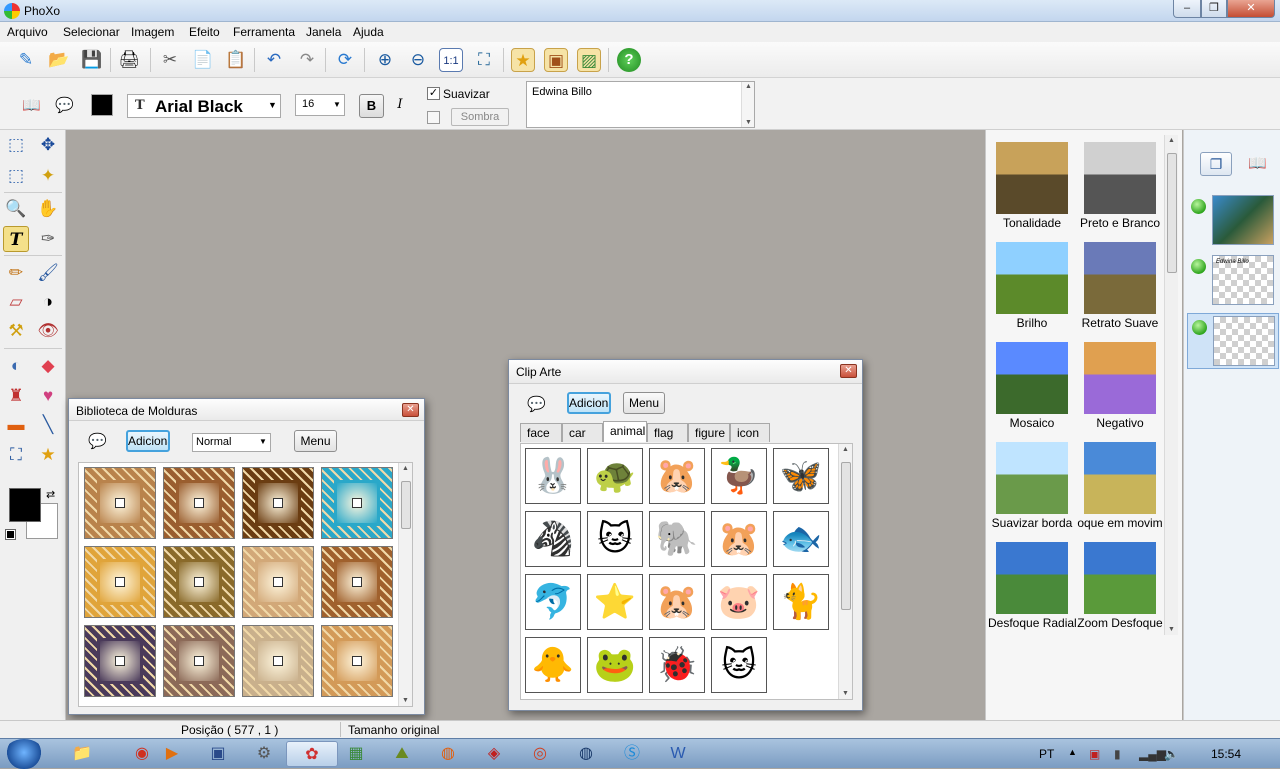 This screenshot has height=769, width=1280. Describe the element at coordinates (204, 106) in the screenshot. I see `font-select: T Arial Black ▼` at that location.